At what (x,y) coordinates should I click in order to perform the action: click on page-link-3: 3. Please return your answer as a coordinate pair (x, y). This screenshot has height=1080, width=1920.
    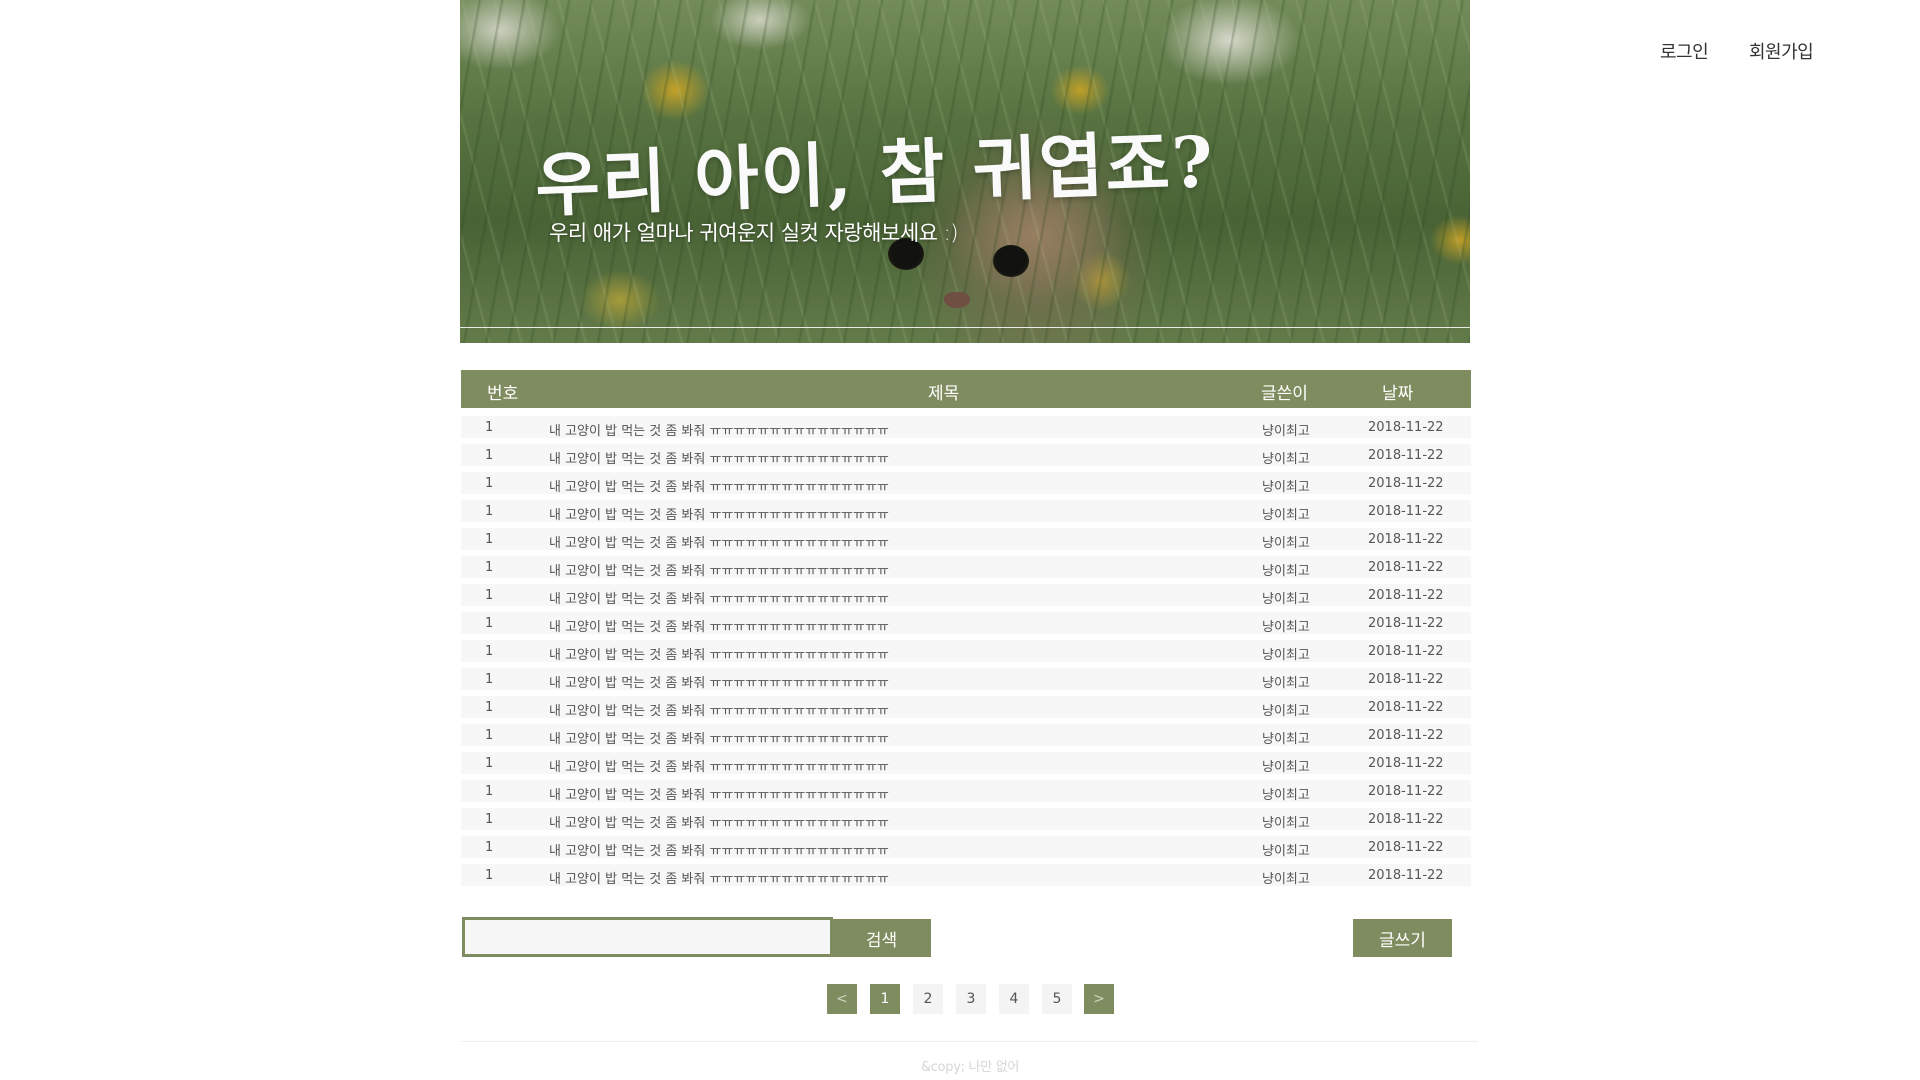
    Looking at the image, I should click on (971, 999).